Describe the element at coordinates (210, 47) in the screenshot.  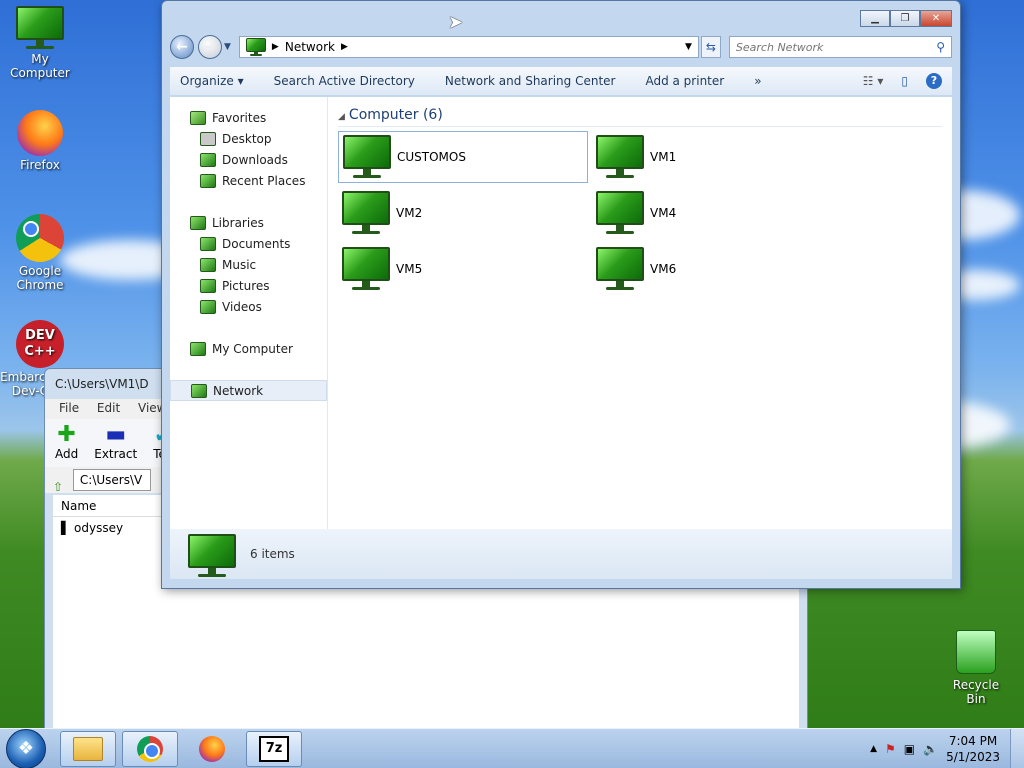
I see `forward-button: →` at that location.